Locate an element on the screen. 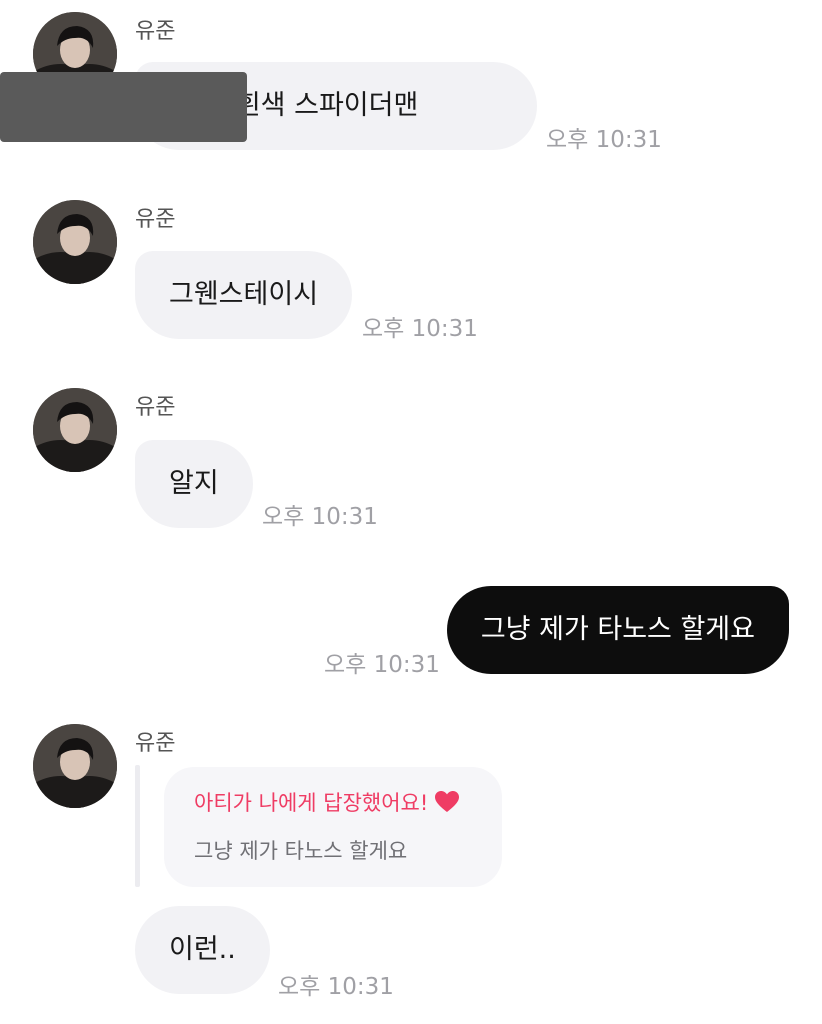  reply-quoted-text: 그냥 제가 타노스 할게요 is located at coordinates (301, 851).